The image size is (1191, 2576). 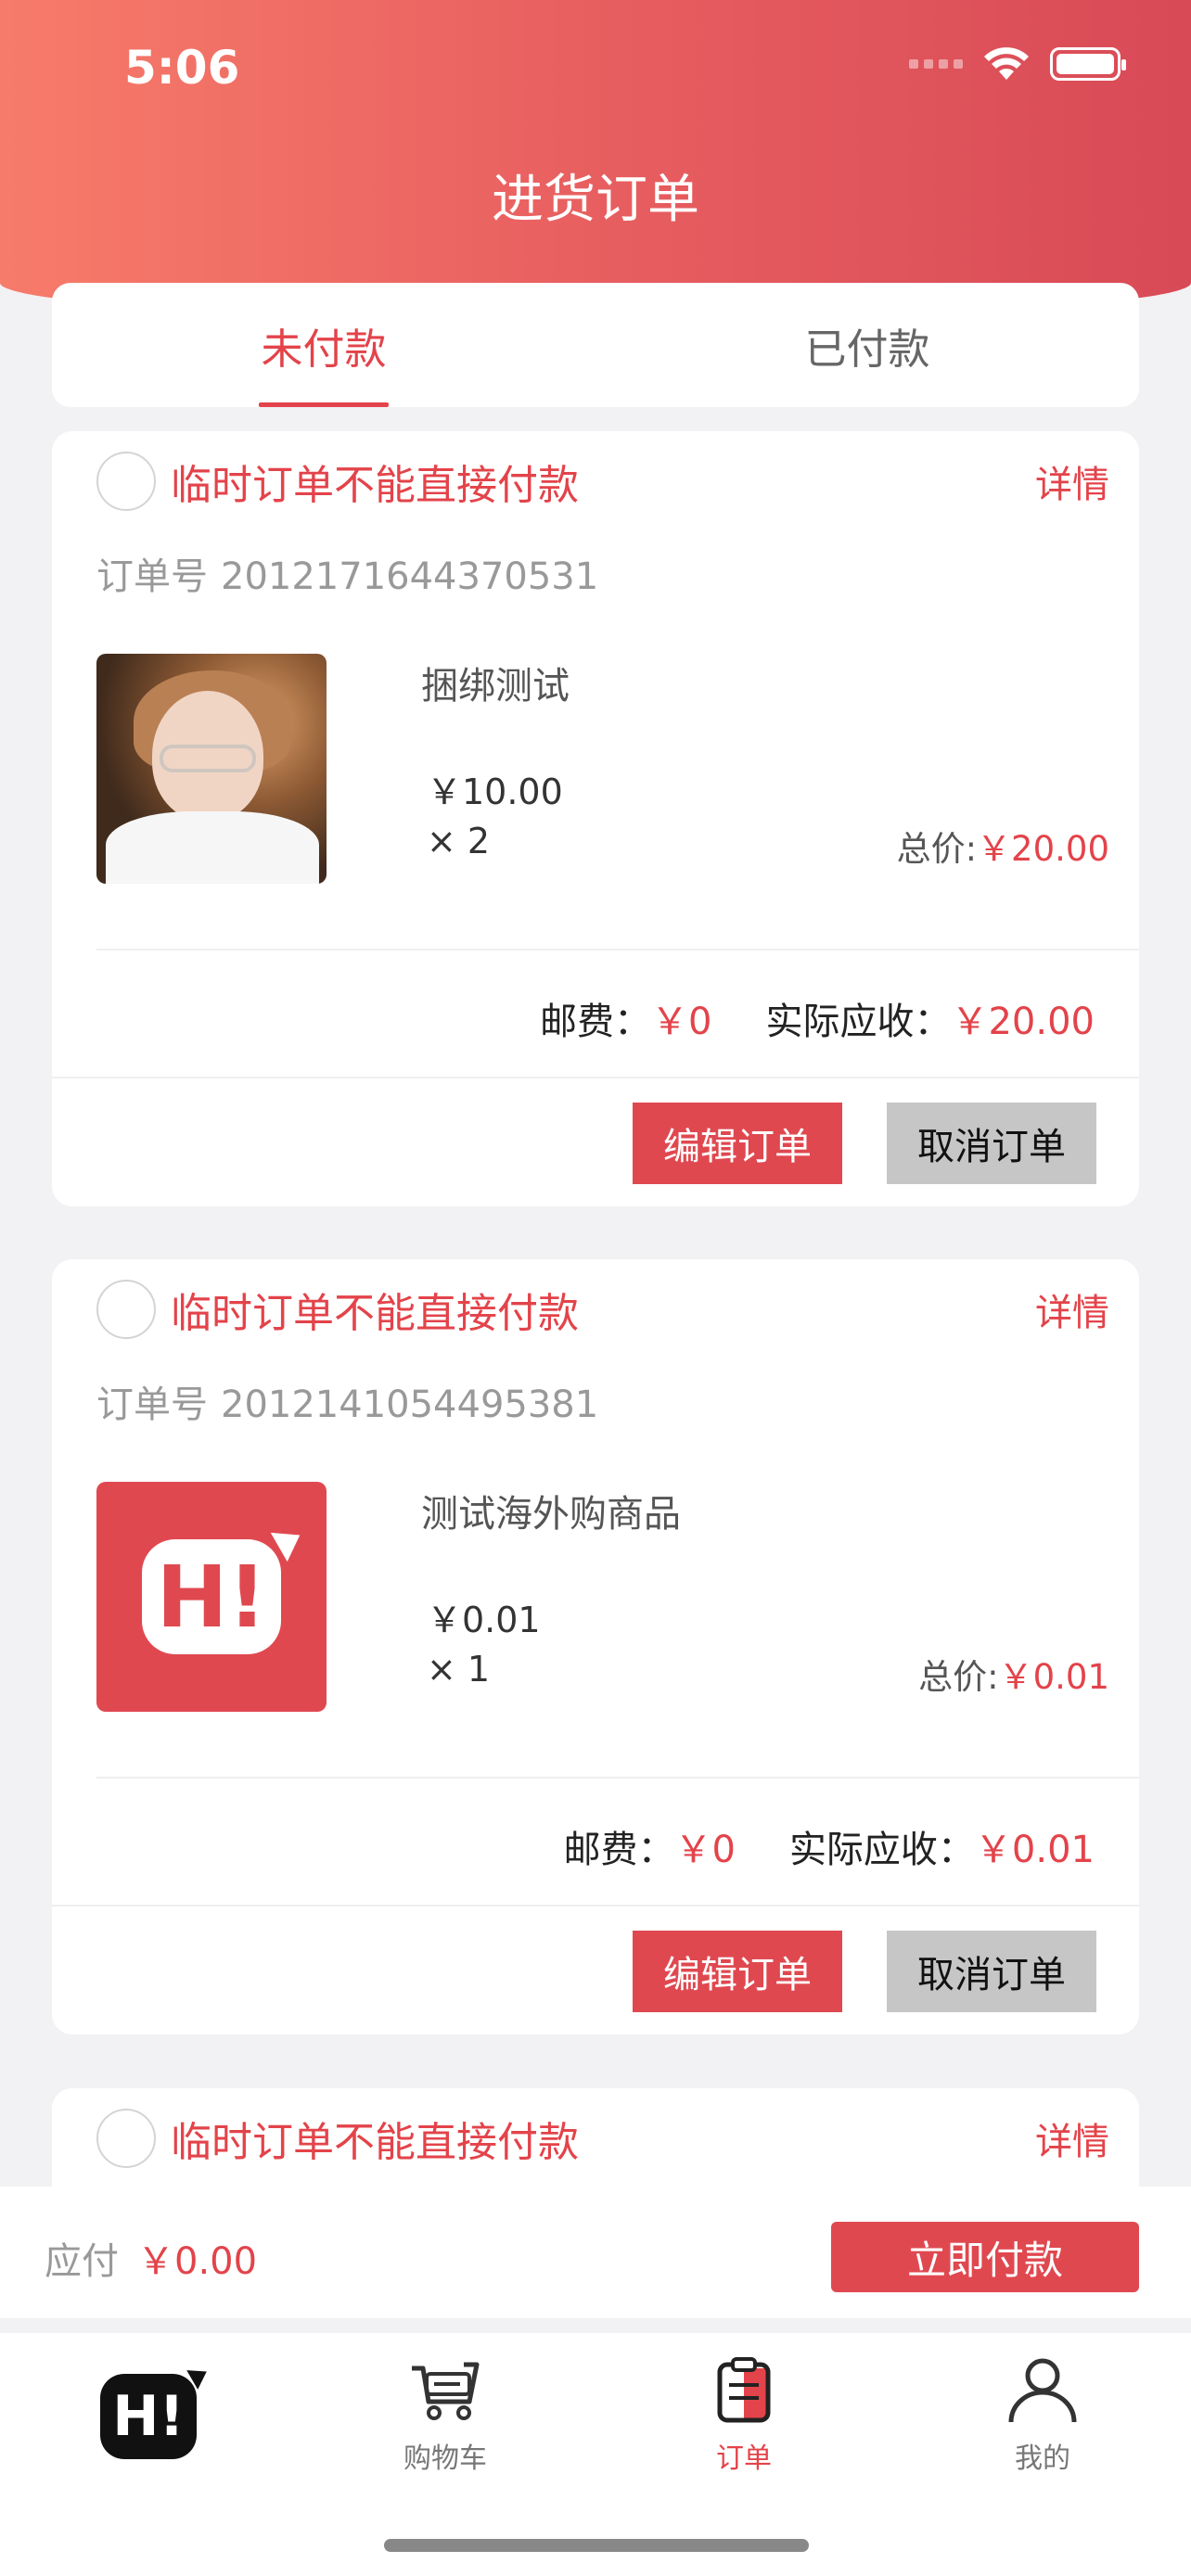 I want to click on product-price: ￥10.00, so click(x=495, y=792).